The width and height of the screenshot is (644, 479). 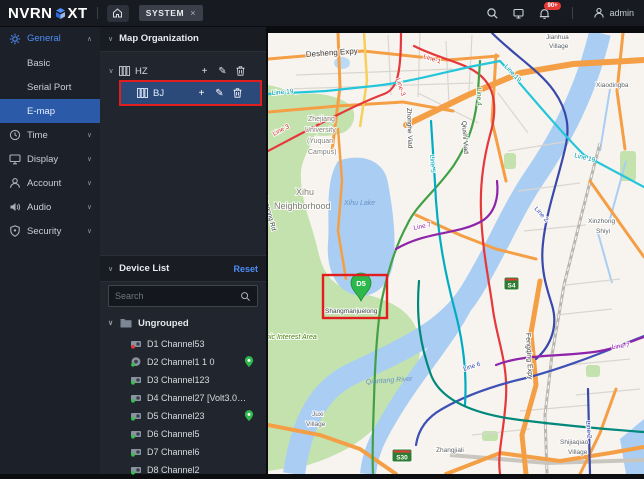 I want to click on chevron-up-icon: ∧, so click(x=89, y=39).